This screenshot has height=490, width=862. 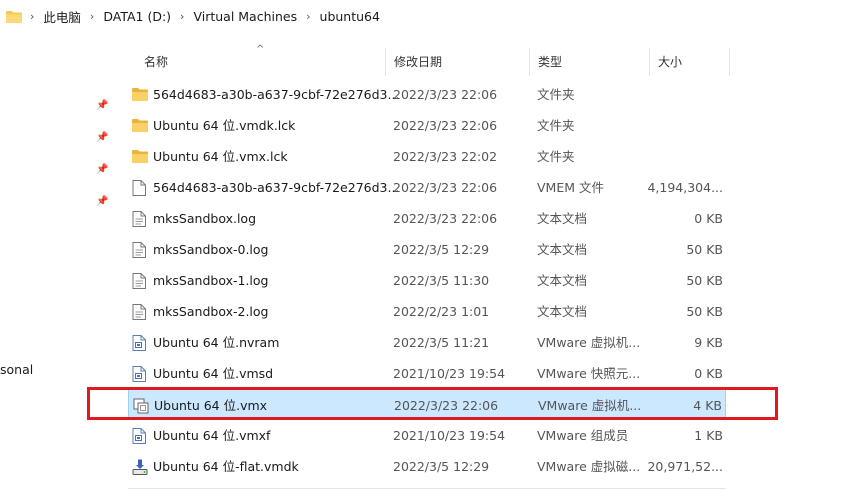 I want to click on highlight-box, so click(x=432, y=403).